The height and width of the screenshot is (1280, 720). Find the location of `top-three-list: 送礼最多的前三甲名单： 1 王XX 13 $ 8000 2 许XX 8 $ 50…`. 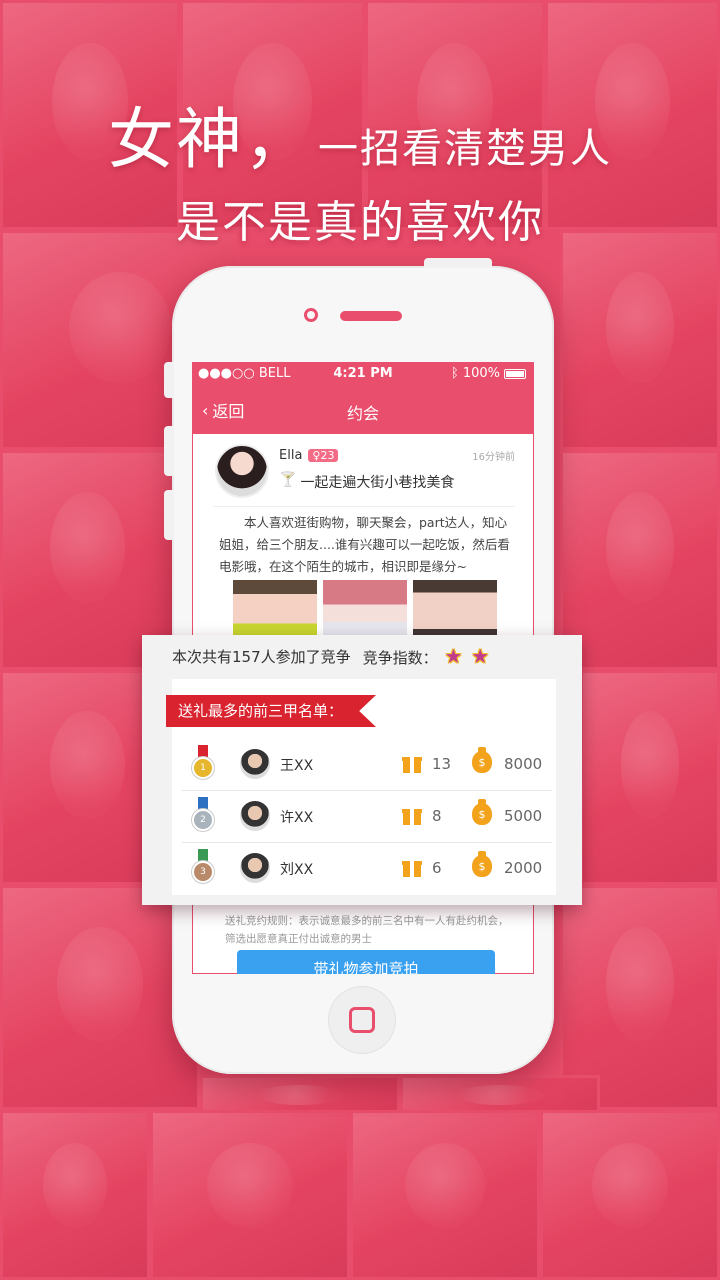

top-three-list: 送礼最多的前三甲名单： 1 王XX 13 $ 8000 2 许XX 8 $ 50… is located at coordinates (361, 787).